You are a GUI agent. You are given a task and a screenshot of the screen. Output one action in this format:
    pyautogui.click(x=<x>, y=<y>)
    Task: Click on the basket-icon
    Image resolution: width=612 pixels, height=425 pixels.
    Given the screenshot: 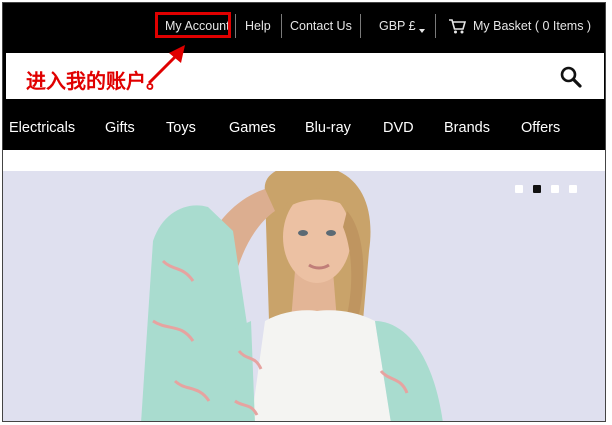 What is the action you would take?
    pyautogui.click(x=457, y=26)
    